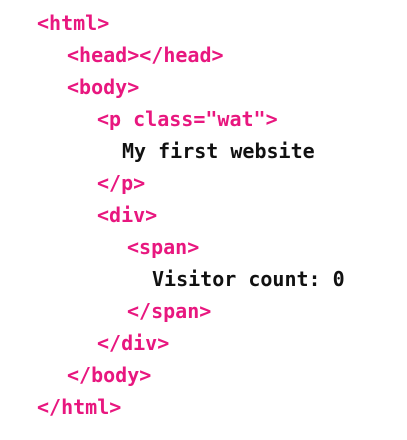  Describe the element at coordinates (109, 375) in the screenshot. I see `code-line-body-close: </body>` at that location.